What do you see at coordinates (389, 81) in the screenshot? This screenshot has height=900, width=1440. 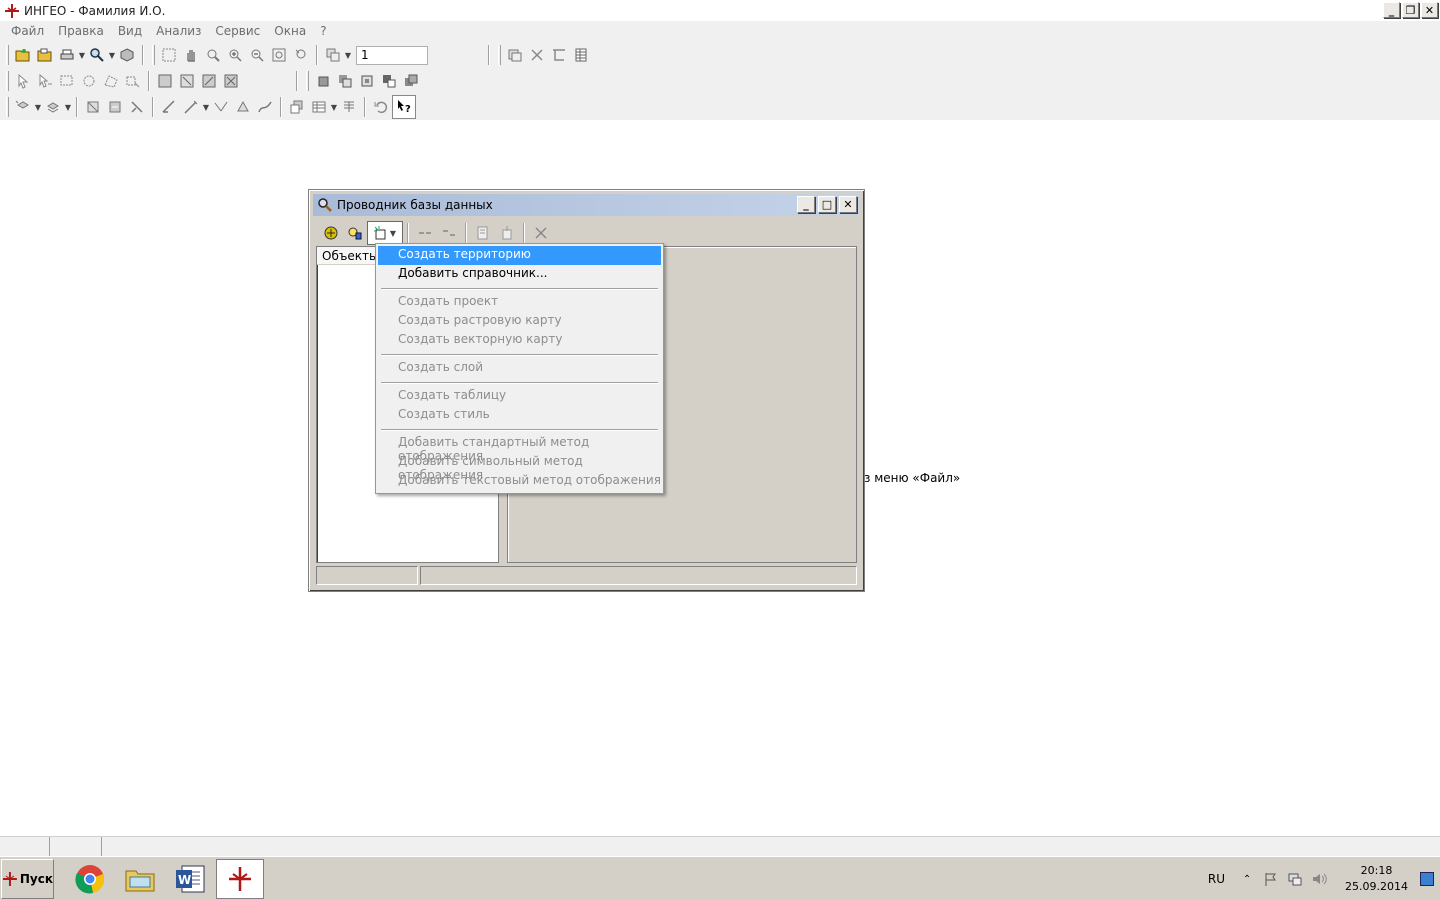 I see `ungroup-icon` at bounding box center [389, 81].